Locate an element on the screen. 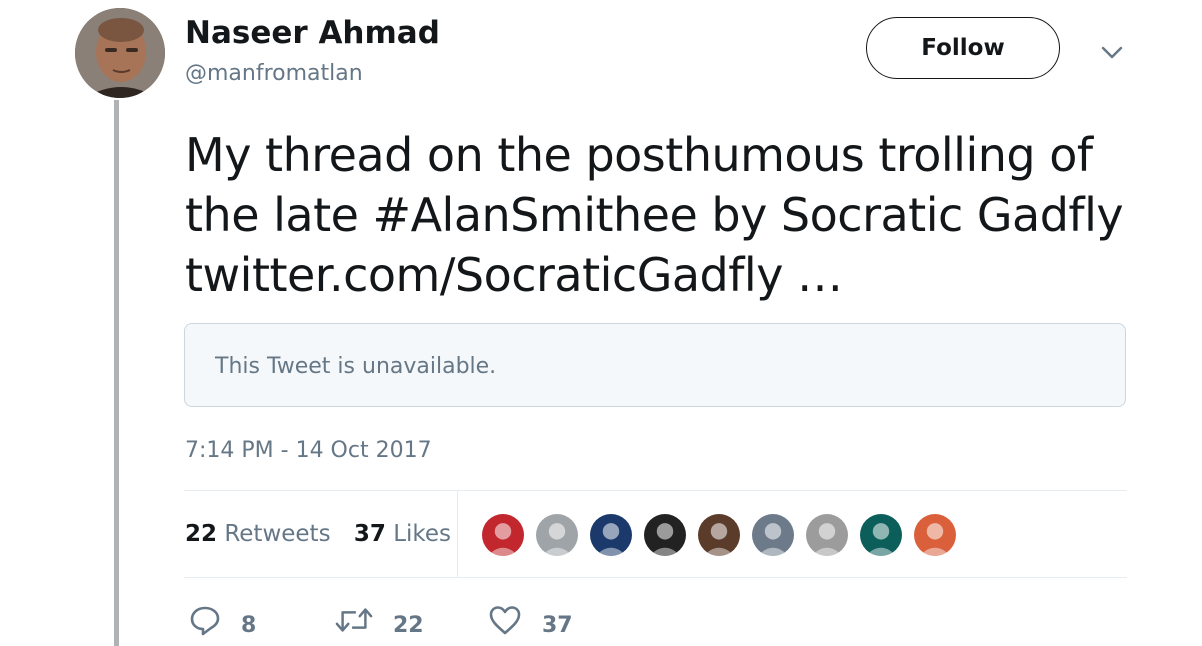  thread-connector-line is located at coordinates (116, 373).